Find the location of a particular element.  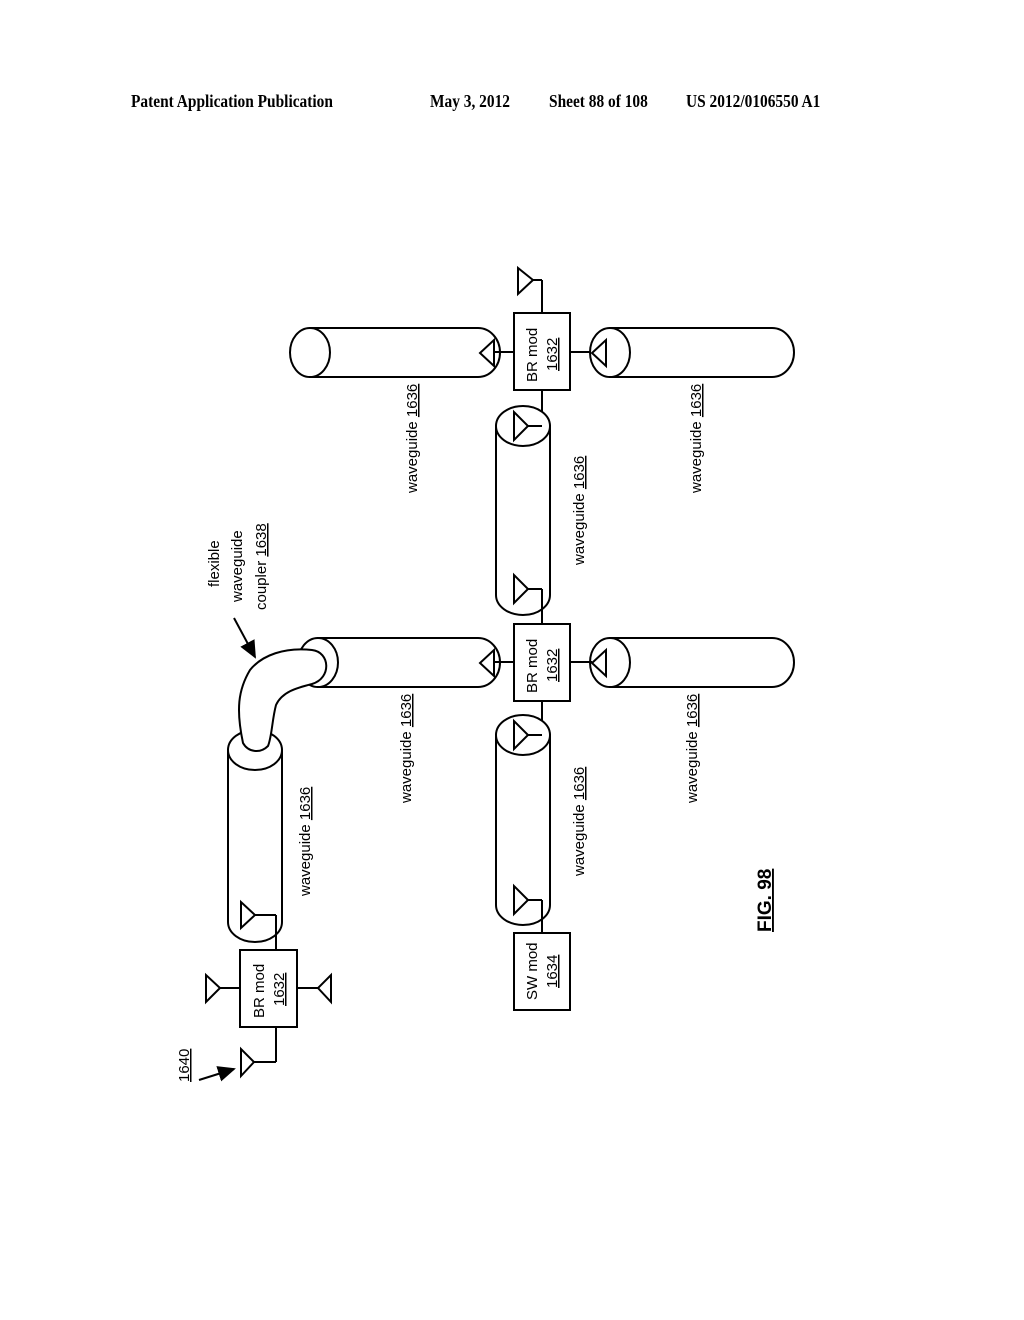

br-mod-left-box is located at coordinates (268, 988).